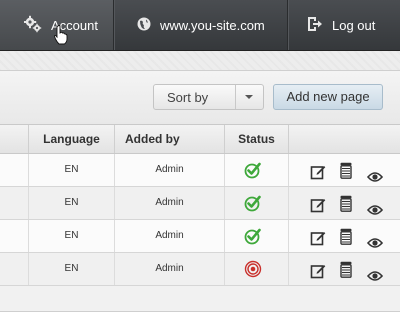  Describe the element at coordinates (344, 139) in the screenshot. I see `column-header-actions` at that location.